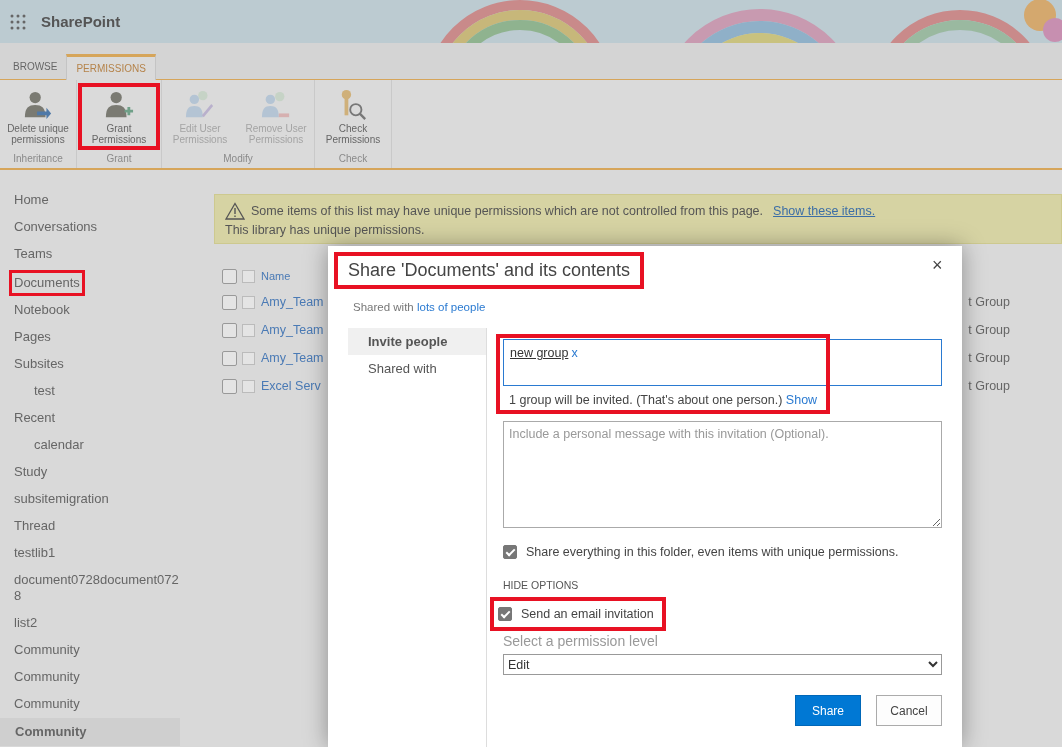  I want to click on dialog-nav-item: Shared with, so click(417, 368).